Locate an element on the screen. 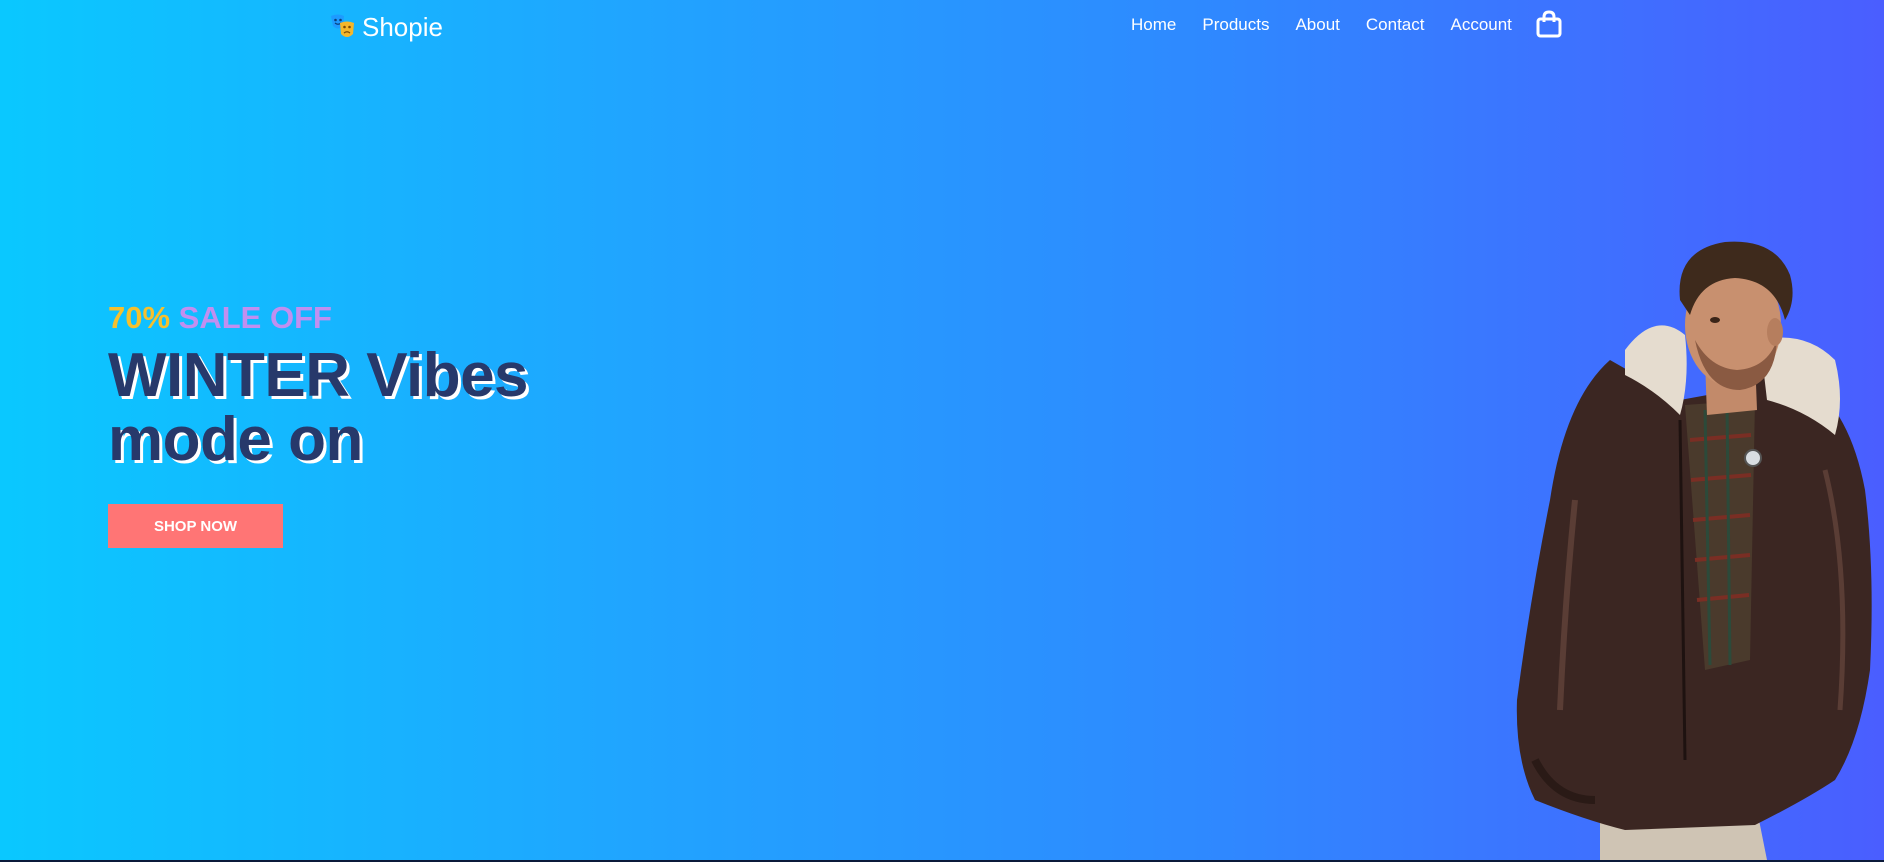  shopping-bag-icon is located at coordinates (1549, 24).